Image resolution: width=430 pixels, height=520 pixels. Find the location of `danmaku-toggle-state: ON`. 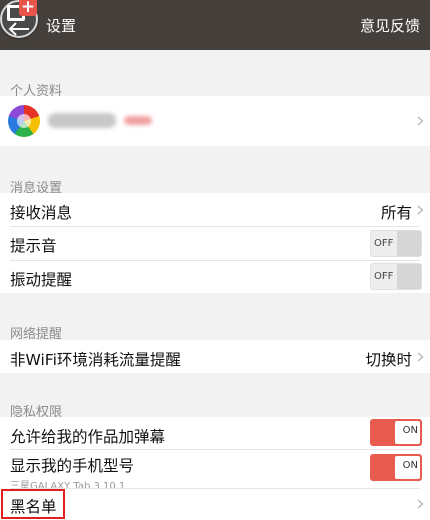

danmaku-toggle-state: ON is located at coordinates (410, 430).